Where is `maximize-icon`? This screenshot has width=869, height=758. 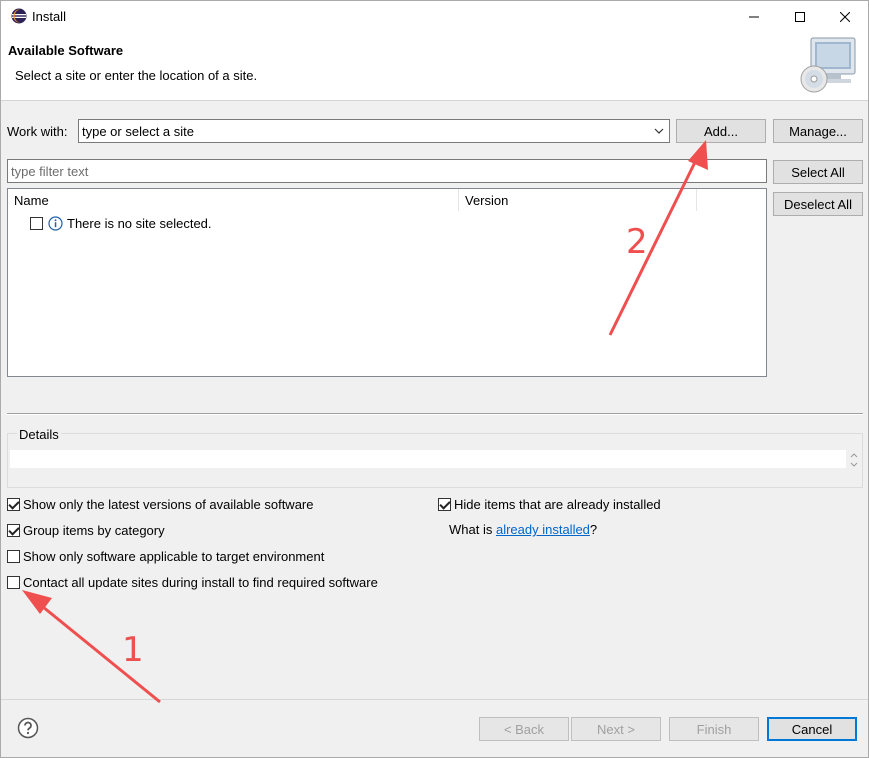
maximize-icon is located at coordinates (800, 16).